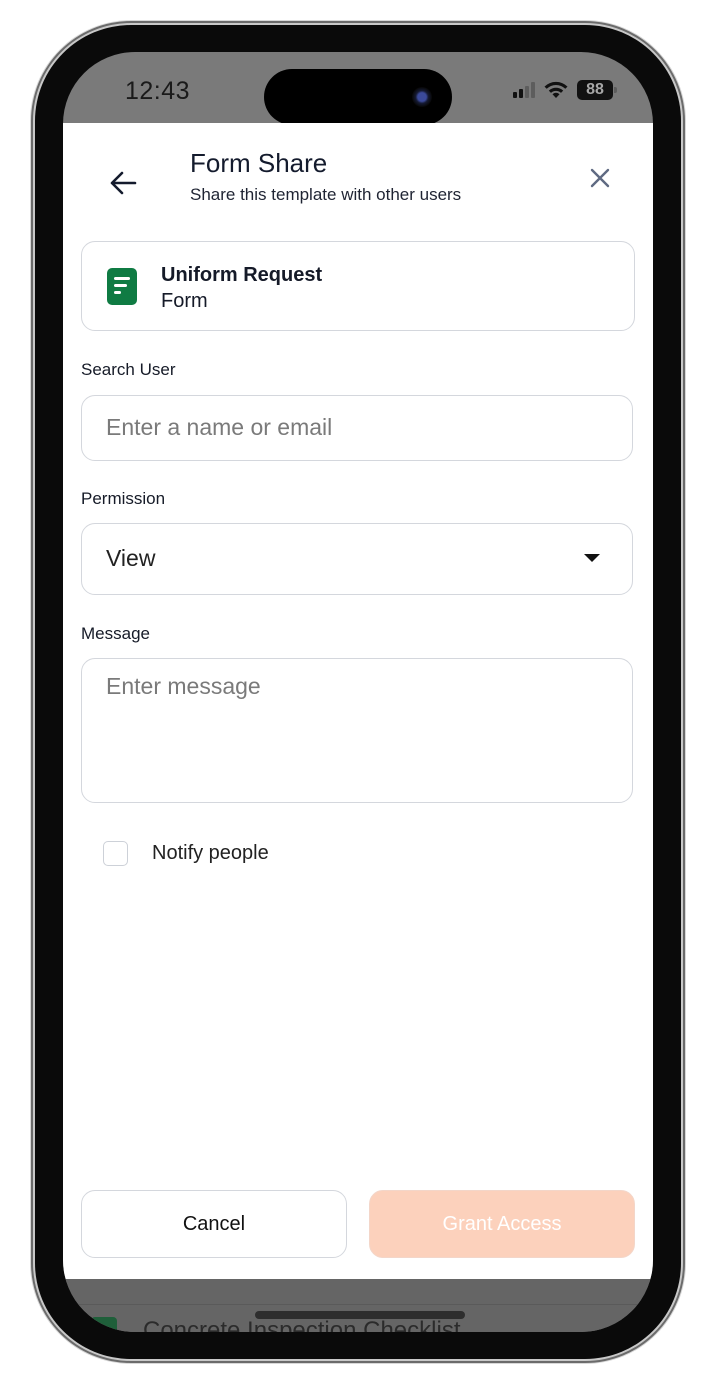 This screenshot has height=1382, width=717. I want to click on power-button, so click(683, 528).